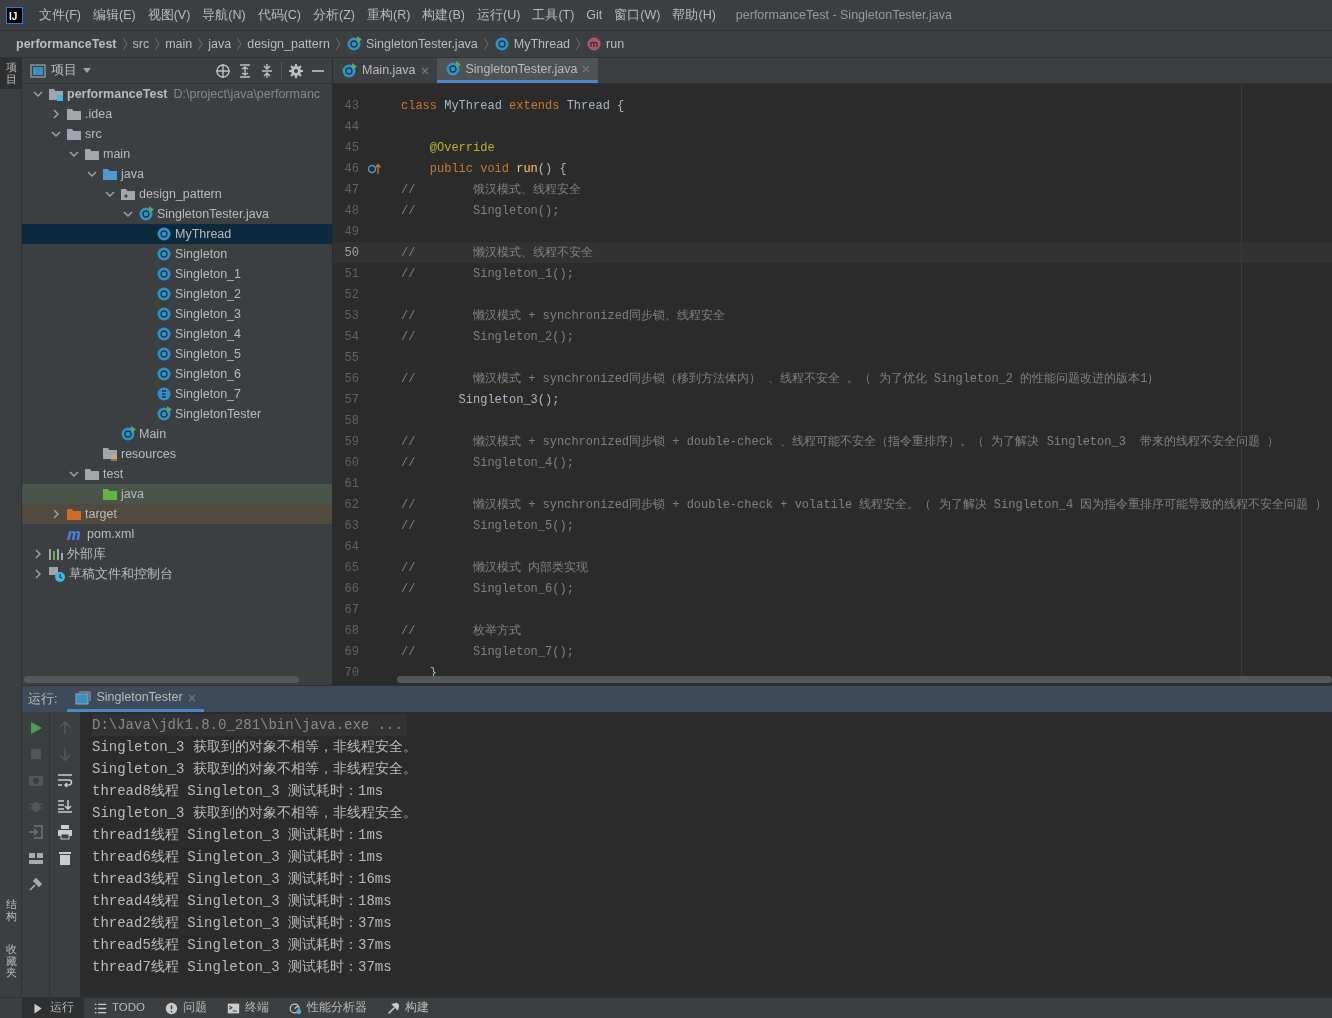 This screenshot has height=1018, width=1332. Describe the element at coordinates (248, 1007) in the screenshot. I see `tool-window-tab: 终端` at that location.